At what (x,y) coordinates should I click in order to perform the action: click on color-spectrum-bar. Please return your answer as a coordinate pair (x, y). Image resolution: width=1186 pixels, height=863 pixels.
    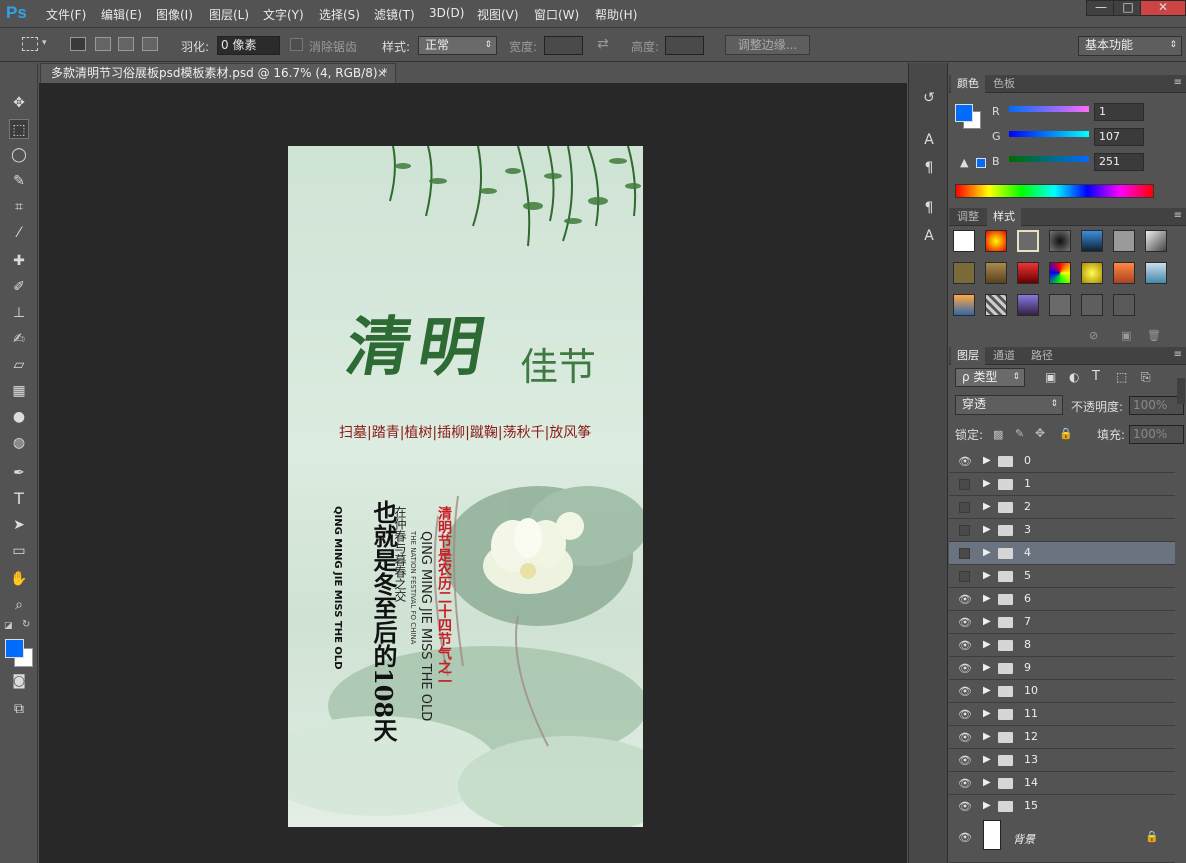
    Looking at the image, I should click on (1054, 191).